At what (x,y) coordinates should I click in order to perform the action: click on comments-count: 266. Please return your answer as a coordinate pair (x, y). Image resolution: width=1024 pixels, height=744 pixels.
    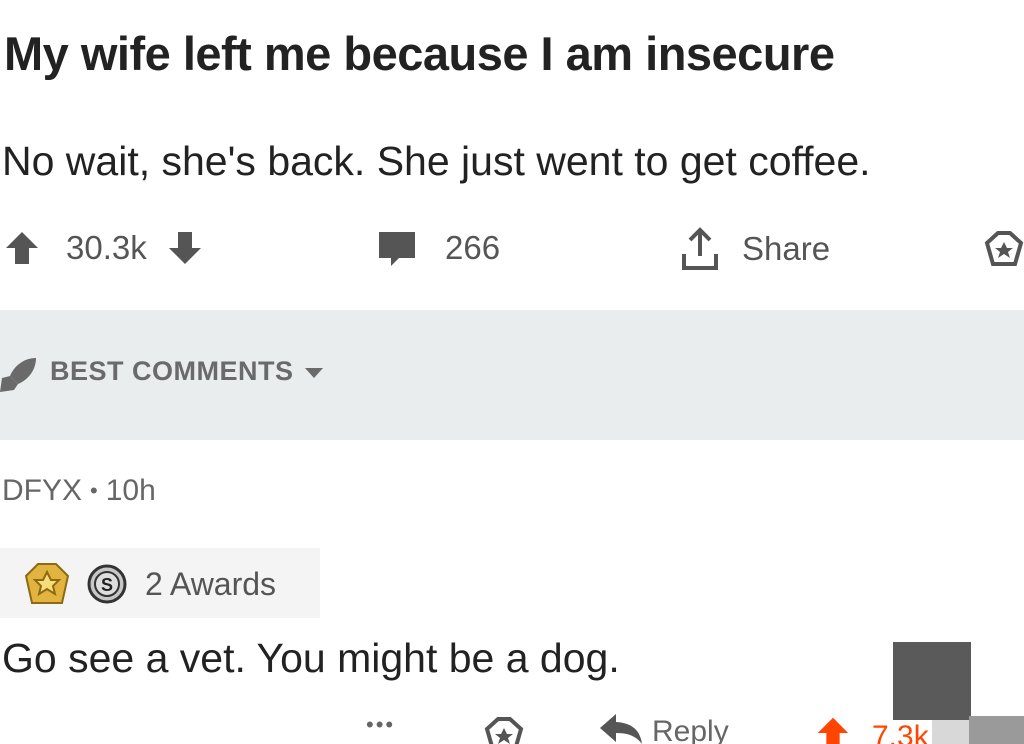
    Looking at the image, I should click on (473, 247).